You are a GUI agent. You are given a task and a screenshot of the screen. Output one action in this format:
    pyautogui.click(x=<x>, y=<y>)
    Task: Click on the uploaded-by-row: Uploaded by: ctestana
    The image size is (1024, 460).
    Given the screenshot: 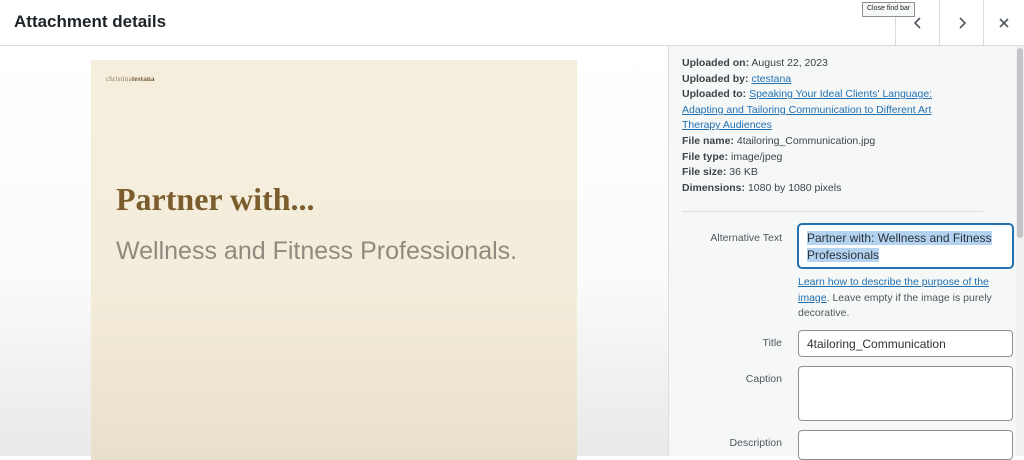 What is the action you would take?
    pyautogui.click(x=832, y=80)
    